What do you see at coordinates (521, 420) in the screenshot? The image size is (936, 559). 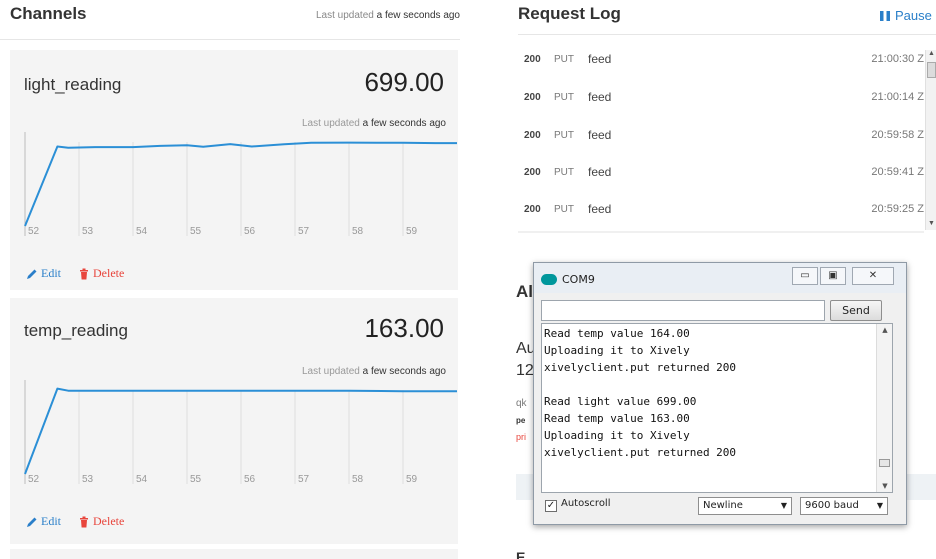 I see `partial-text: pe` at bounding box center [521, 420].